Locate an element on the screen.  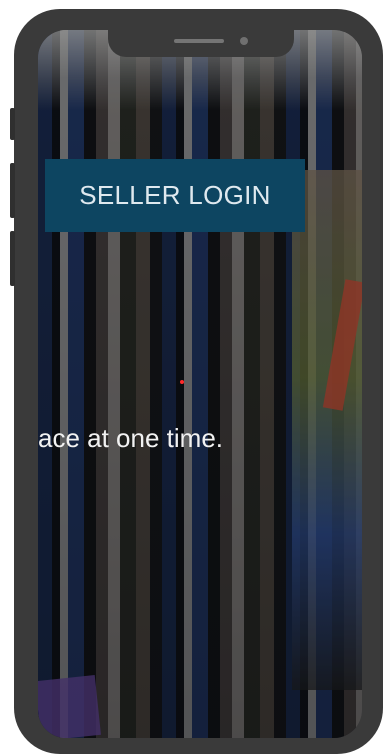
mute-switch is located at coordinates (12, 124).